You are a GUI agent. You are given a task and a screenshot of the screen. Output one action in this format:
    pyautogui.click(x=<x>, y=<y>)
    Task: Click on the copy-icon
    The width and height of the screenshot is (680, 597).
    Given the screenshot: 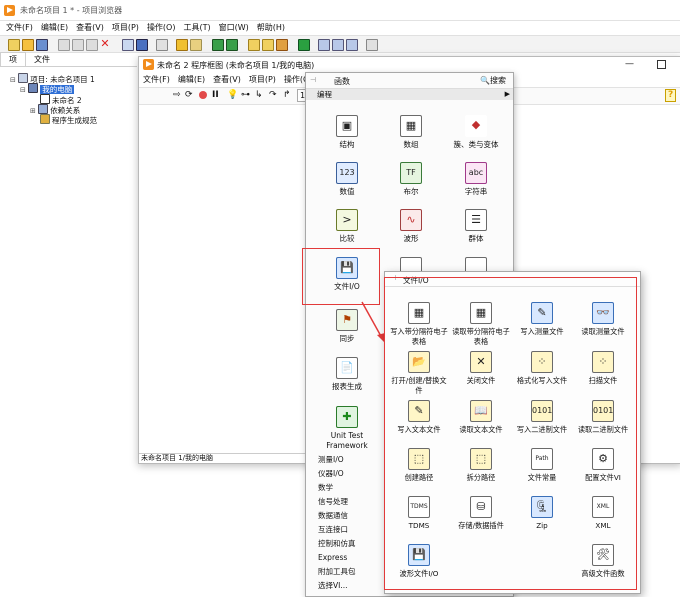 What is the action you would take?
    pyautogui.click(x=78, y=45)
    